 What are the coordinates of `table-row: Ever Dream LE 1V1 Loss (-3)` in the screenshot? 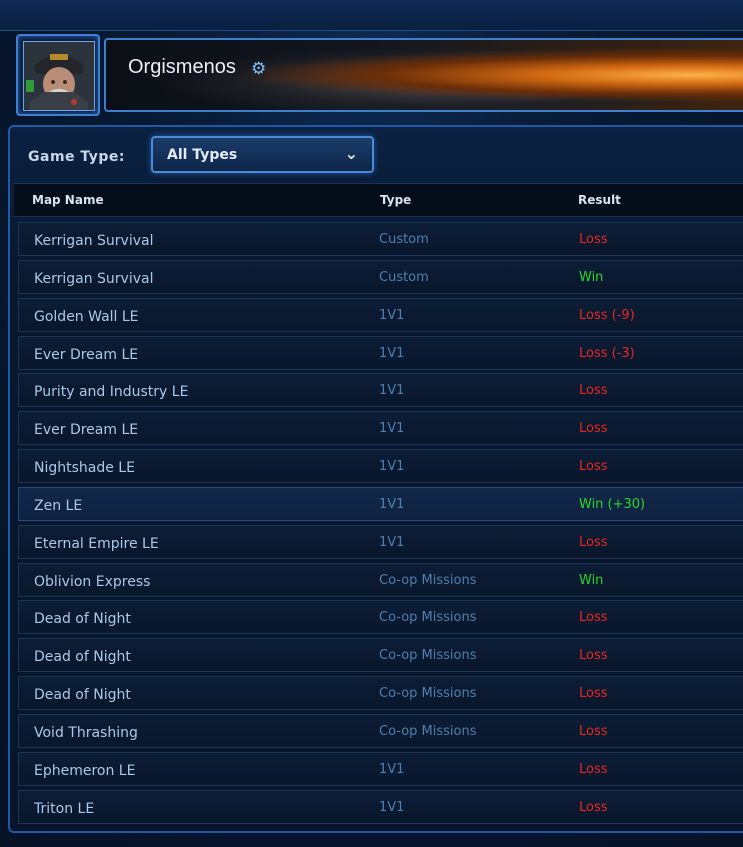 It's located at (380, 352).